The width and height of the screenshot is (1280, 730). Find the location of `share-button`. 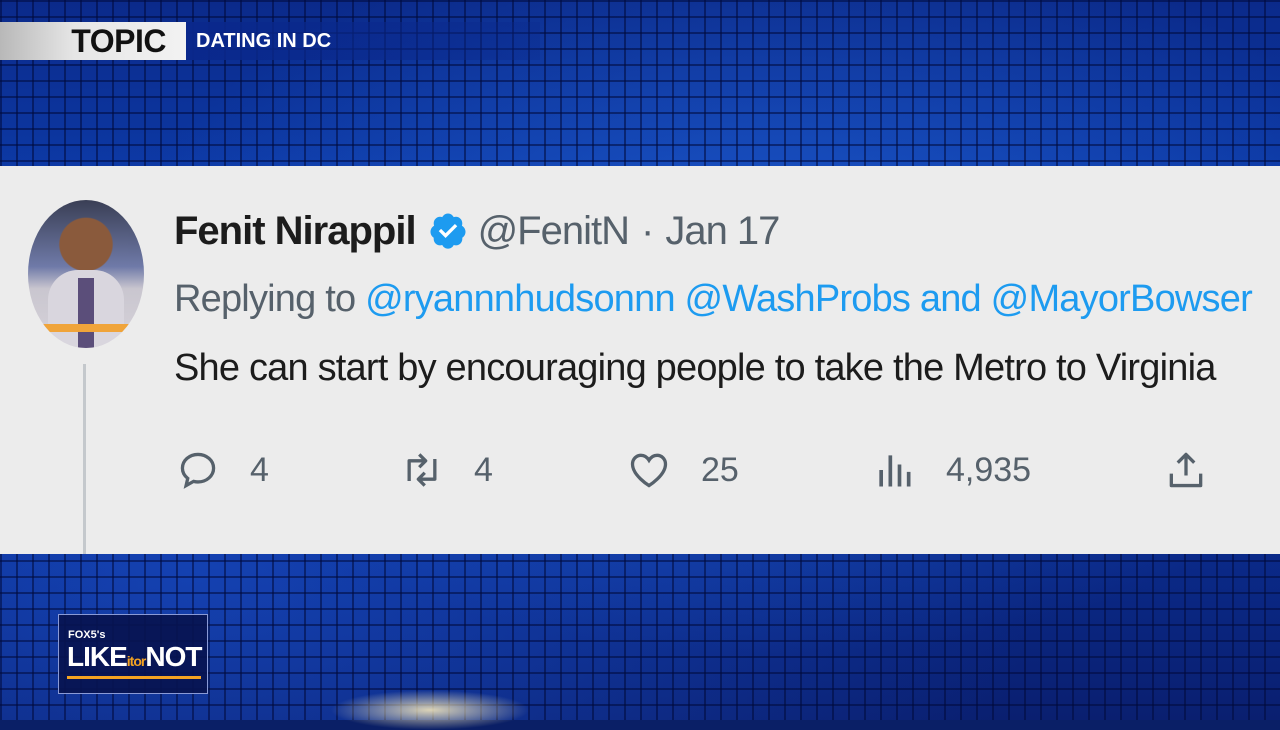

share-button is located at coordinates (1186, 470).